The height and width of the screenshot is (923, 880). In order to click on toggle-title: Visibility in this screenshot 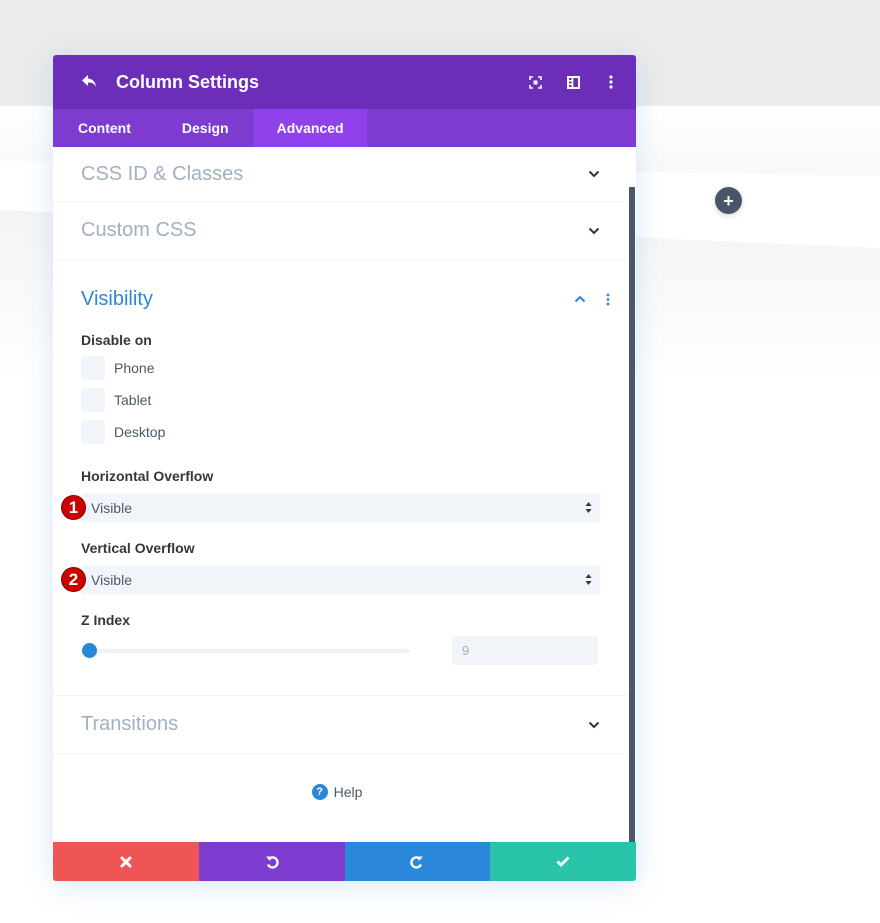, I will do `click(117, 298)`.